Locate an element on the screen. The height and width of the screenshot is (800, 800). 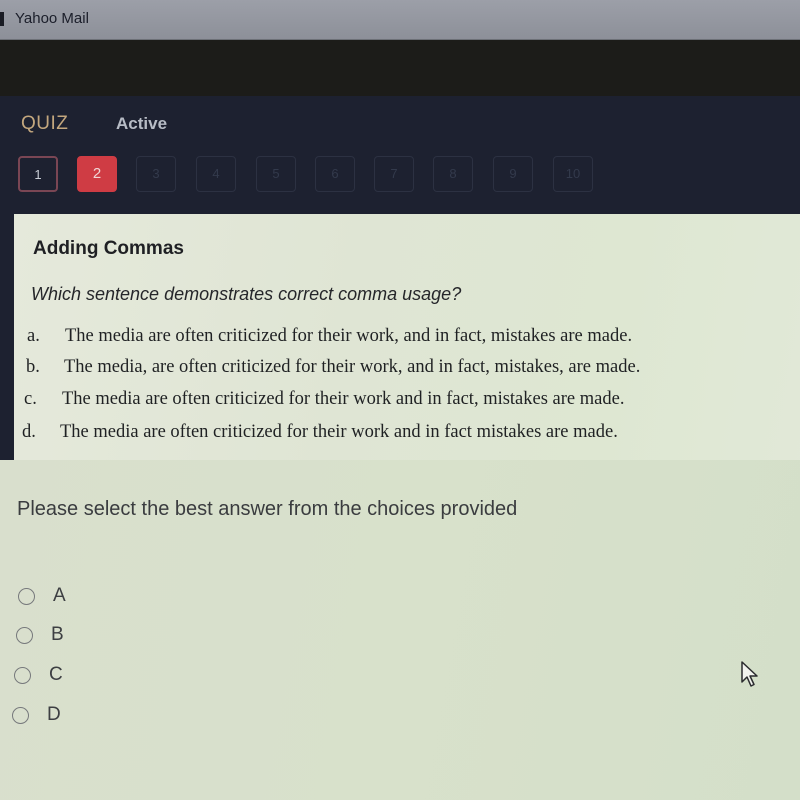
choice-letter: d. is located at coordinates (29, 432).